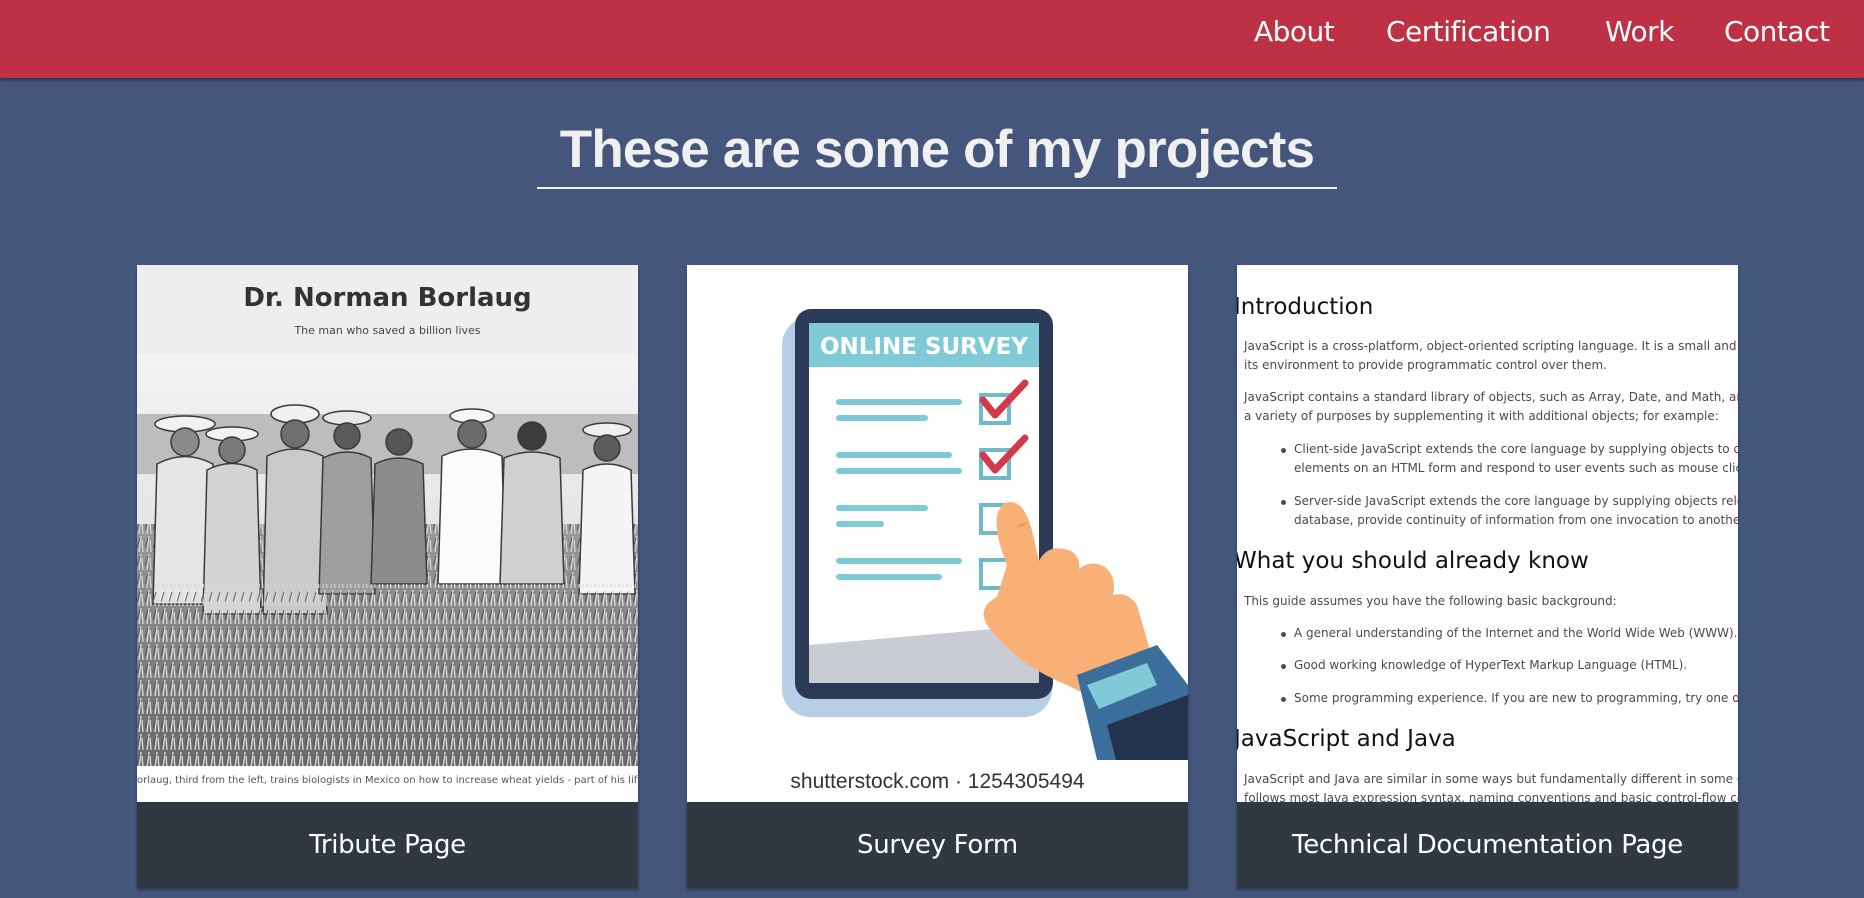 The height and width of the screenshot is (898, 1864). What do you see at coordinates (924, 347) in the screenshot?
I see `survey-banner: ONLINE SURVEY` at bounding box center [924, 347].